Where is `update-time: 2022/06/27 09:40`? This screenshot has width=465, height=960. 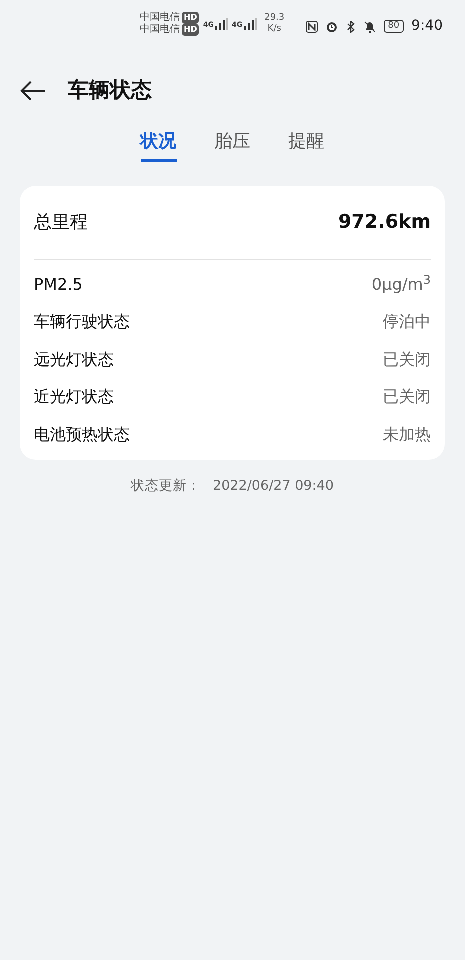
update-time: 2022/06/27 09:40 is located at coordinates (273, 486).